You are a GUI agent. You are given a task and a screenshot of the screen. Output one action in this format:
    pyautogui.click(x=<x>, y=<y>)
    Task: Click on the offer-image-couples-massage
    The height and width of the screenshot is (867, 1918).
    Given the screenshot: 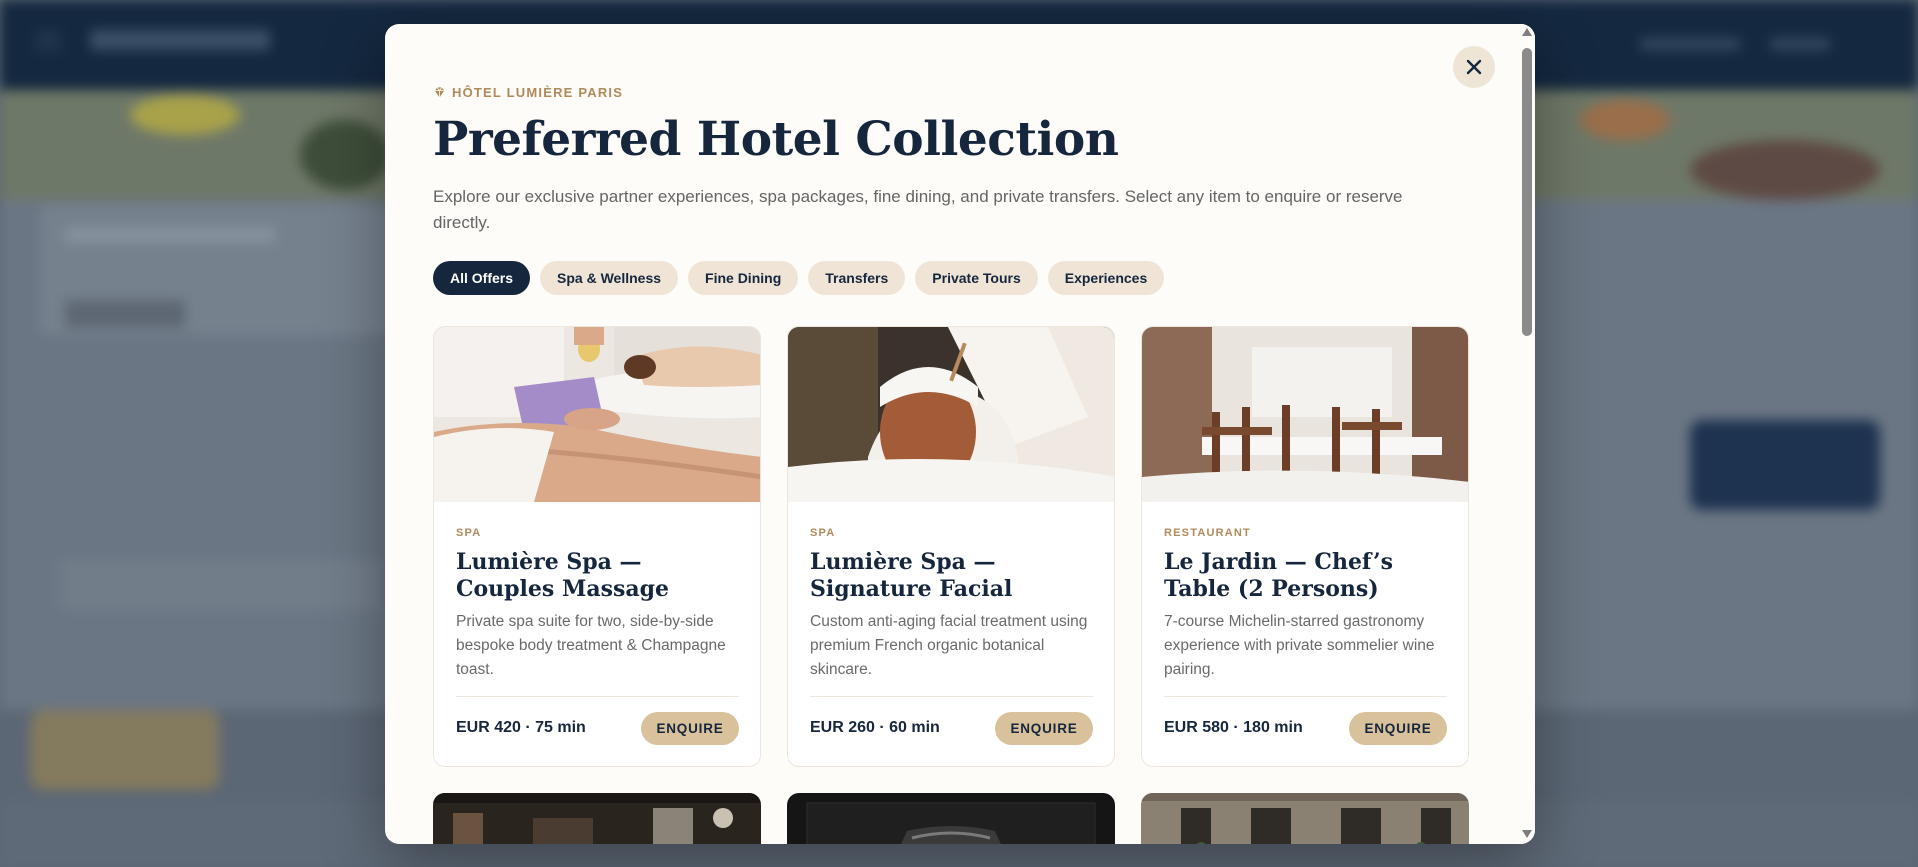 What is the action you would take?
    pyautogui.click(x=597, y=414)
    